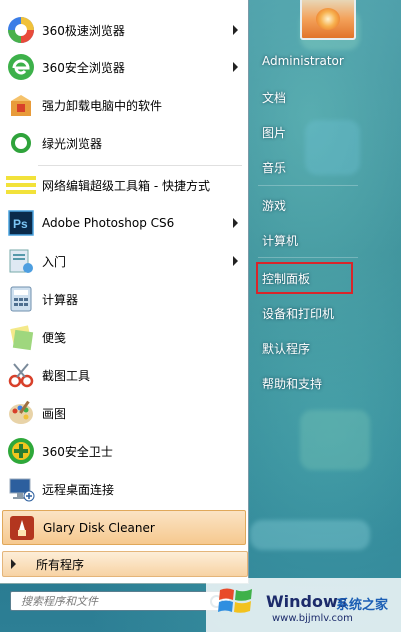  I want to click on calculator-icon, so click(21, 299).